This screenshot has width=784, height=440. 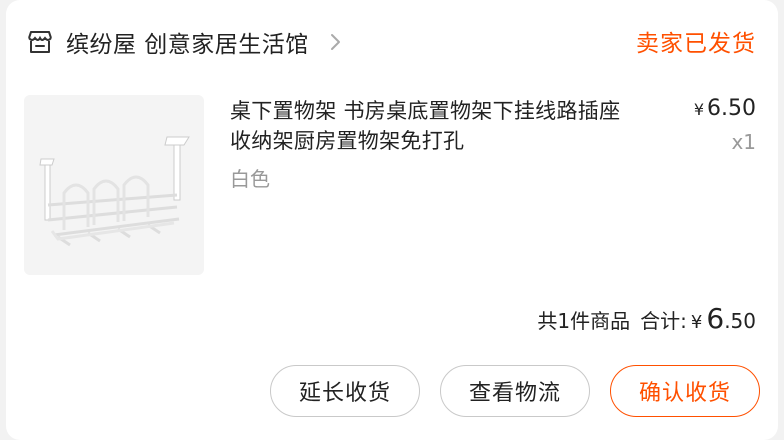 I want to click on total-label: 合计:, so click(x=663, y=321).